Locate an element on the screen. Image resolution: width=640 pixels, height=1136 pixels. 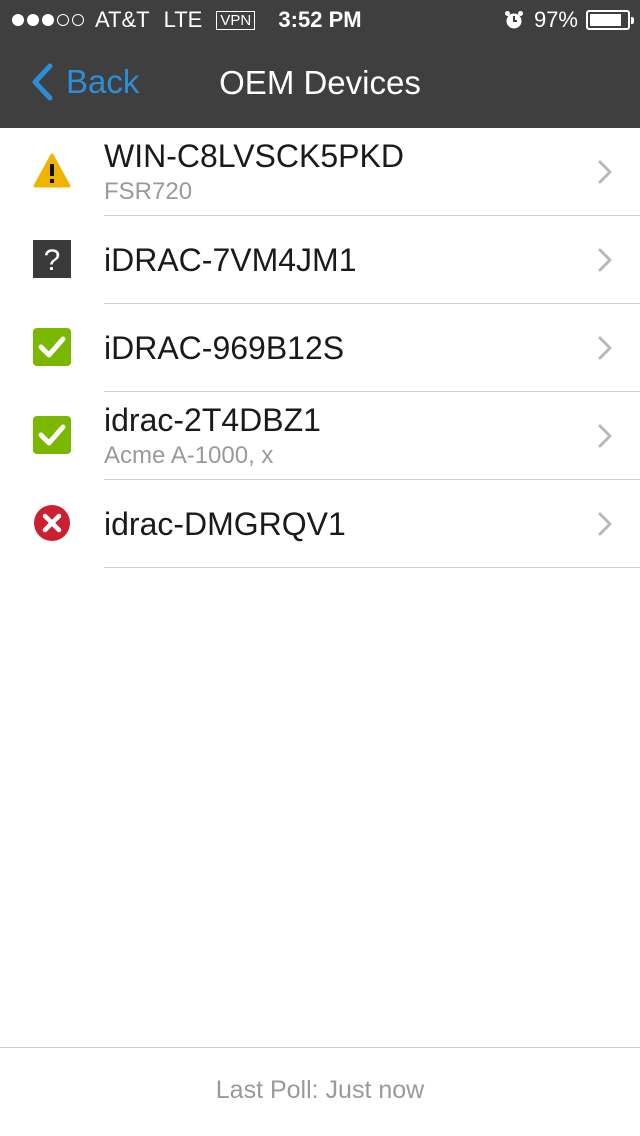
device-name: iDRAC-969B12S is located at coordinates (224, 348).